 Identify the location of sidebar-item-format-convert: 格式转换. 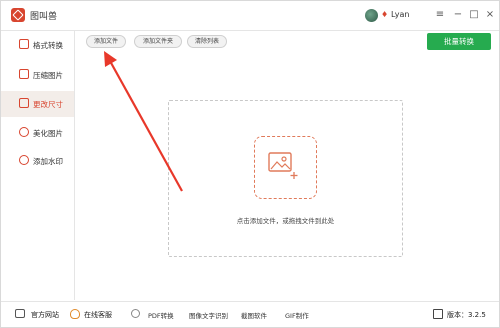
(37, 45).